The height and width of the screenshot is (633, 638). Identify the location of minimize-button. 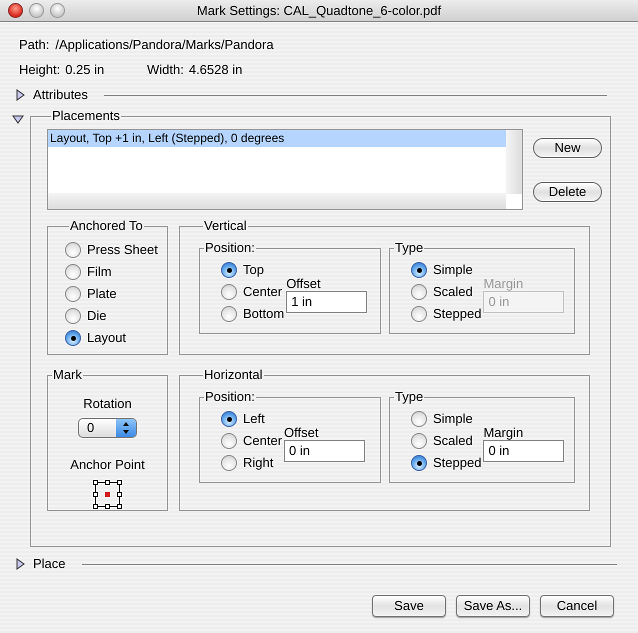
(36, 10).